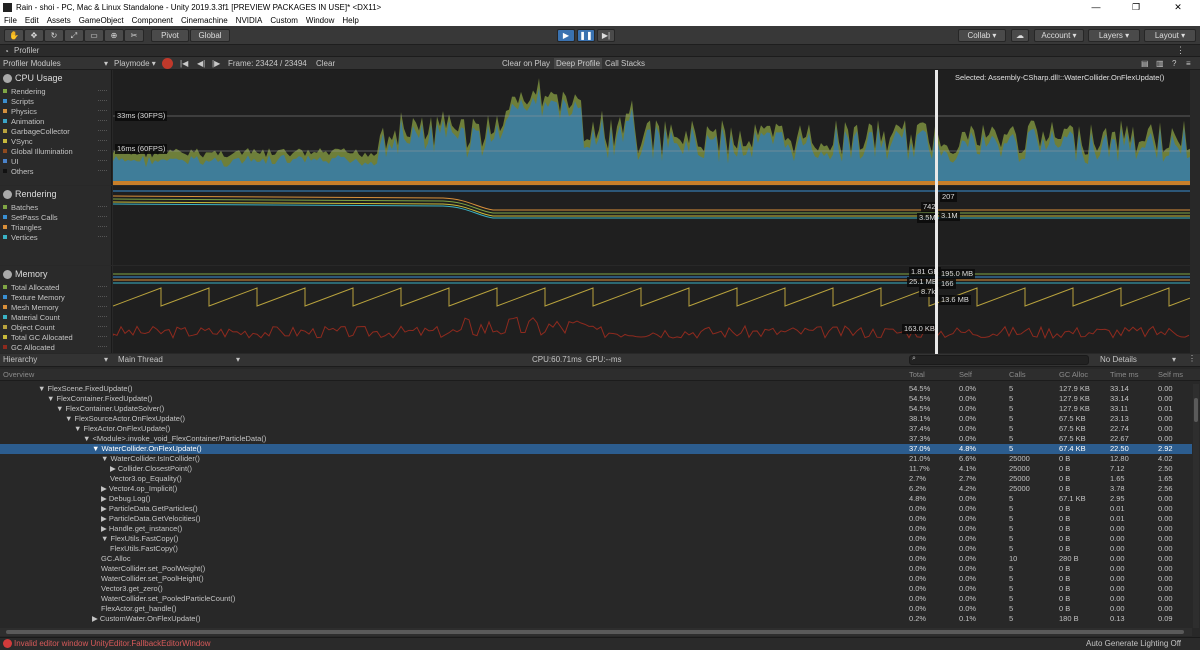 This screenshot has width=1200, height=650. What do you see at coordinates (55, 307) in the screenshot?
I see `memory-legend-item: Mesh Memory` at bounding box center [55, 307].